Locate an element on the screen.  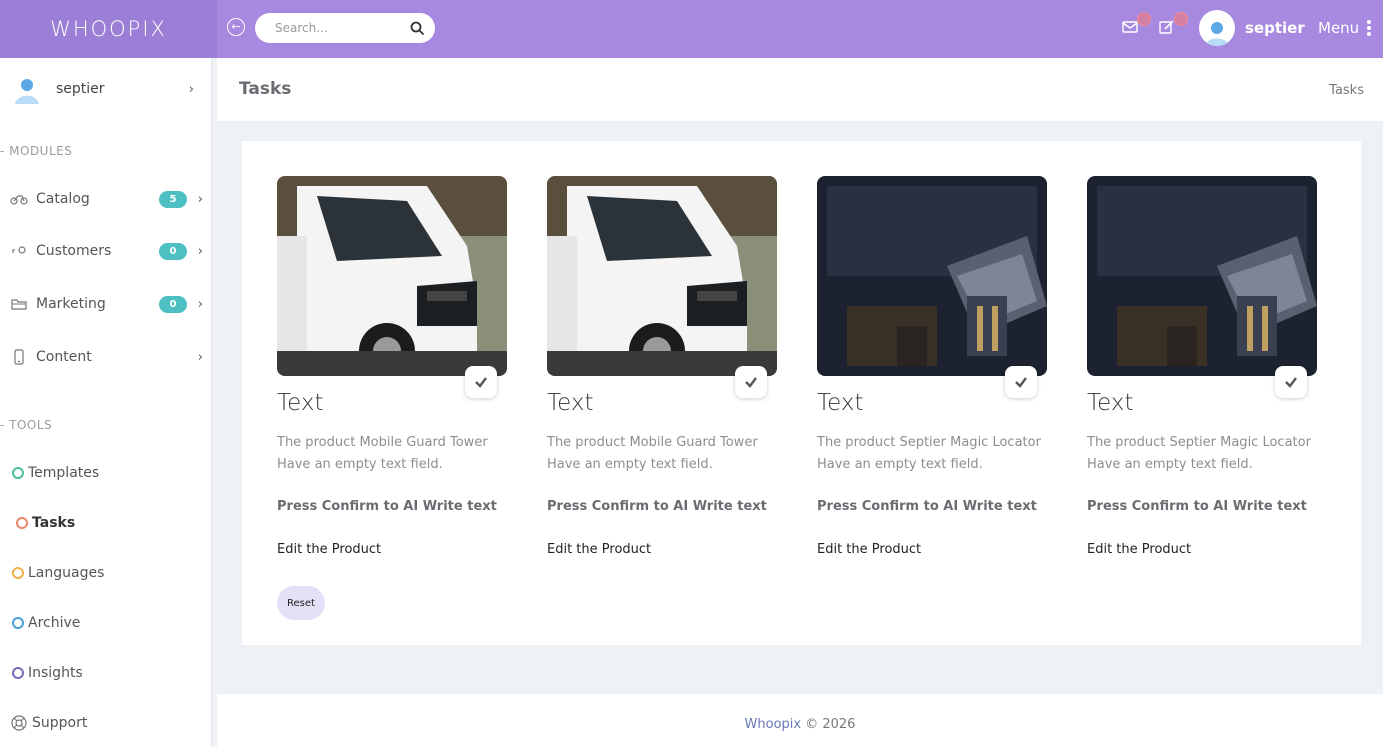
page-title: Tasks is located at coordinates (265, 89).